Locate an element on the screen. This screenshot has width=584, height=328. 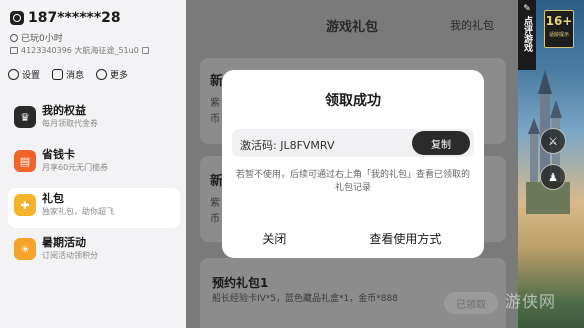
sidebar-item-title: 礼包 is located at coordinates (53, 198).